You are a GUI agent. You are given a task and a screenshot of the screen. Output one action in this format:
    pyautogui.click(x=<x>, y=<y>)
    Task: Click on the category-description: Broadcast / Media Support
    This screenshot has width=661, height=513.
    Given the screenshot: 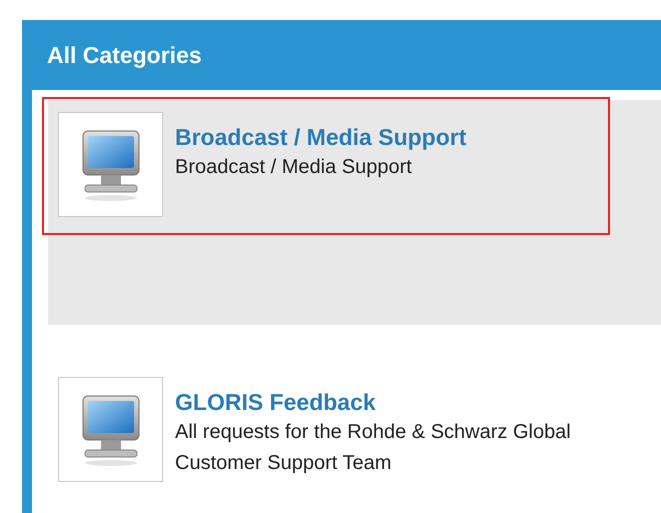 What is the action you would take?
    pyautogui.click(x=294, y=167)
    